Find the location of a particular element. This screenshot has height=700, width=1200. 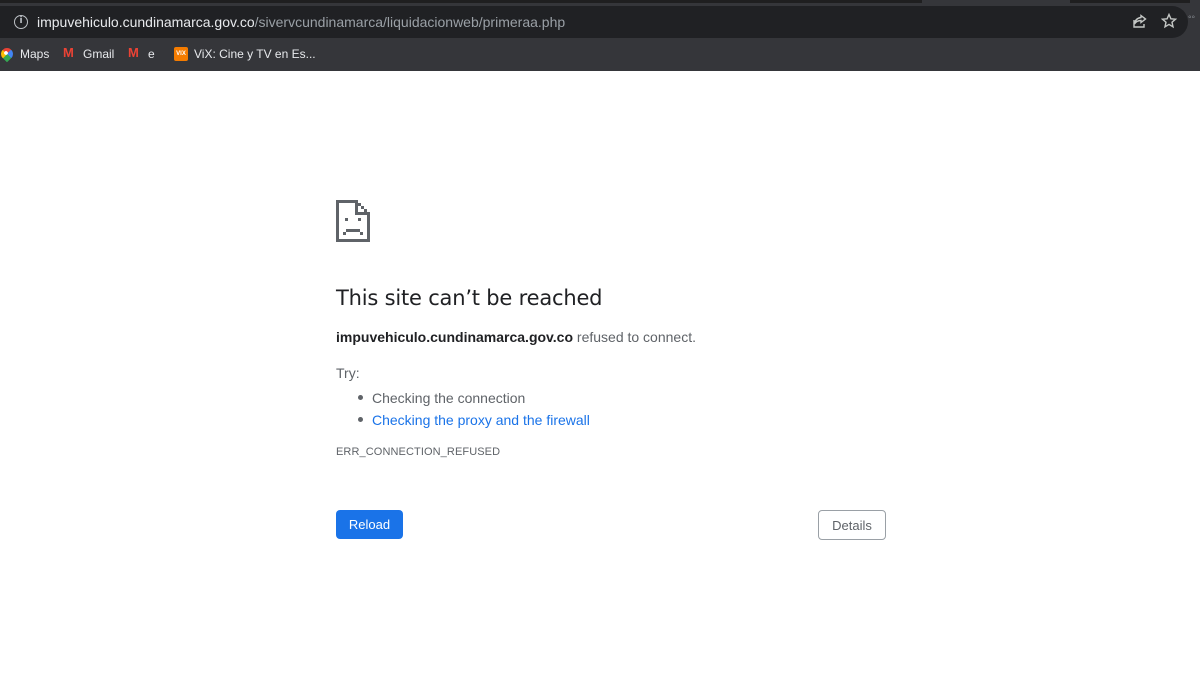

bookmark-label: Maps is located at coordinates (35, 54).